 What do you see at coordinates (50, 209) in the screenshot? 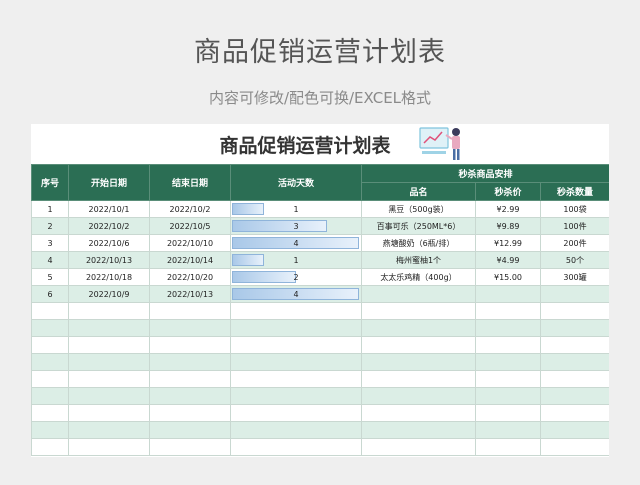
I see `cell-seq: 1` at bounding box center [50, 209].